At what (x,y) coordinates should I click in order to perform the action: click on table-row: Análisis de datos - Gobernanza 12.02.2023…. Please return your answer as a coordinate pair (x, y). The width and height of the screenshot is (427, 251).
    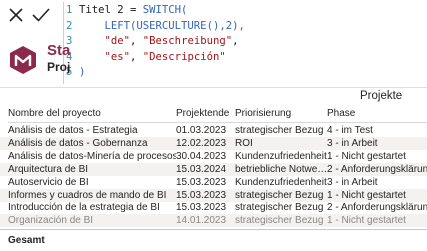
    Looking at the image, I should click on (213, 143).